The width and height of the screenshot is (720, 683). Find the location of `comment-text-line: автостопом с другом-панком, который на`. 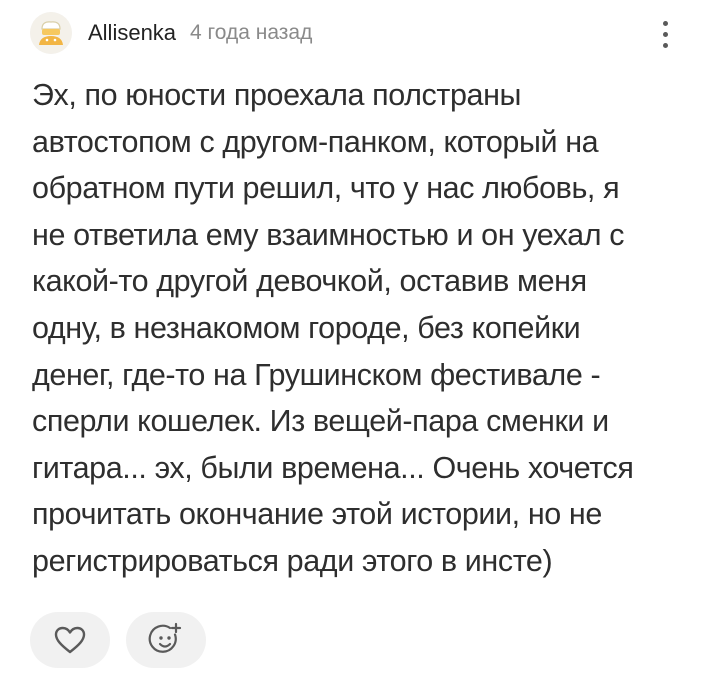

comment-text-line: автостопом с другом-панком, который на is located at coordinates (315, 141).